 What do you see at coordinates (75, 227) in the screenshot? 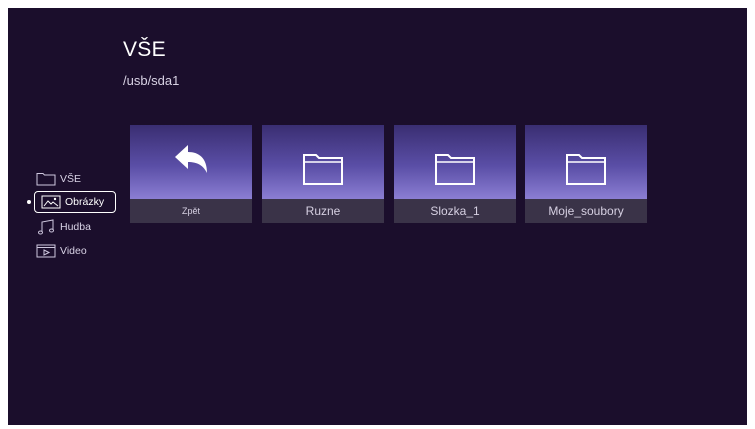
I see `sidebar-item-label: Hudba` at bounding box center [75, 227].